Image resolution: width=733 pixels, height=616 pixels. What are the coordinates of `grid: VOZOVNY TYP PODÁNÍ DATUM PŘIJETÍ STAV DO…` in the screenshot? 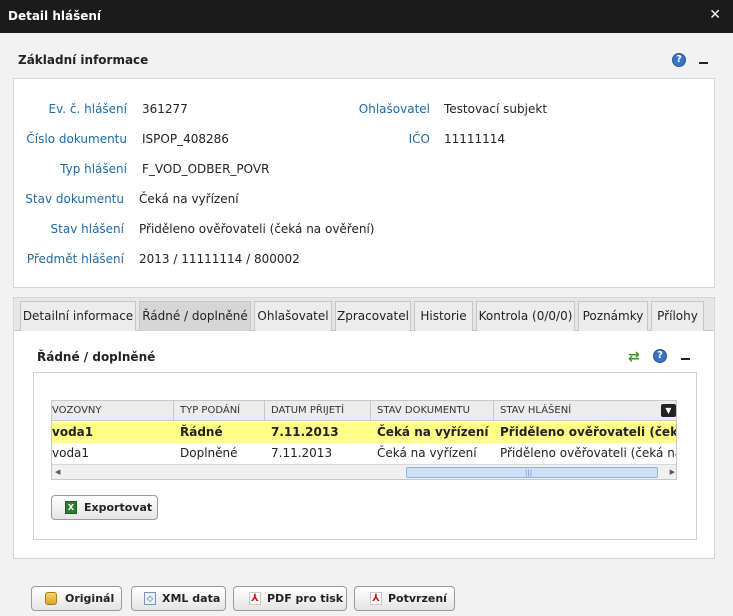 It's located at (364, 440).